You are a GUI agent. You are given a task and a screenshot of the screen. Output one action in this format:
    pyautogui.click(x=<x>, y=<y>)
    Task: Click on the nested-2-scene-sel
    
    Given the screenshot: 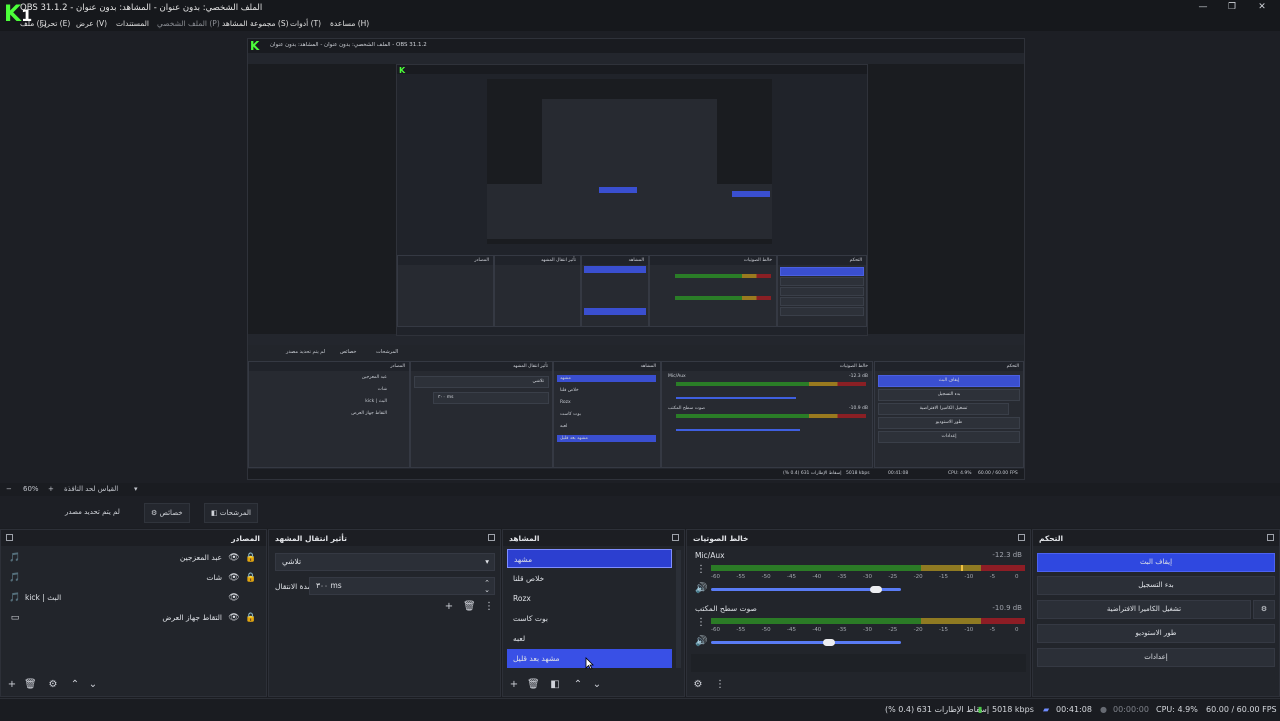 What is the action you would take?
    pyautogui.click(x=615, y=269)
    